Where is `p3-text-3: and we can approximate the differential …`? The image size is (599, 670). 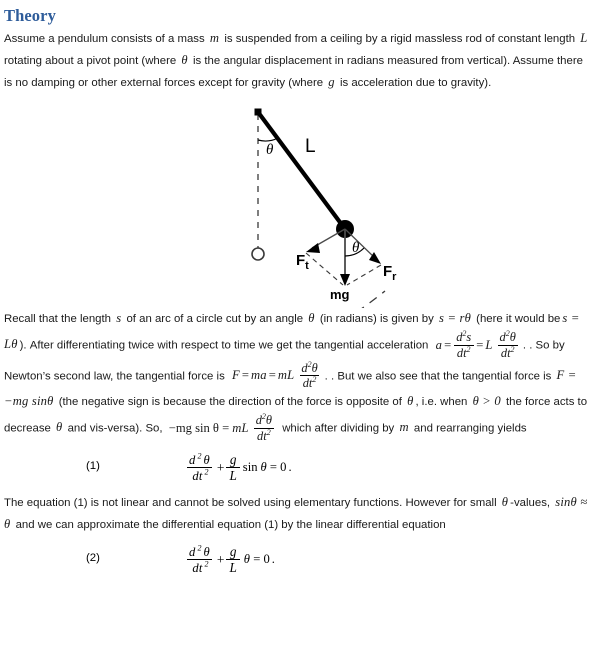
p3-text-3: and we can approximate the differential … is located at coordinates (230, 524).